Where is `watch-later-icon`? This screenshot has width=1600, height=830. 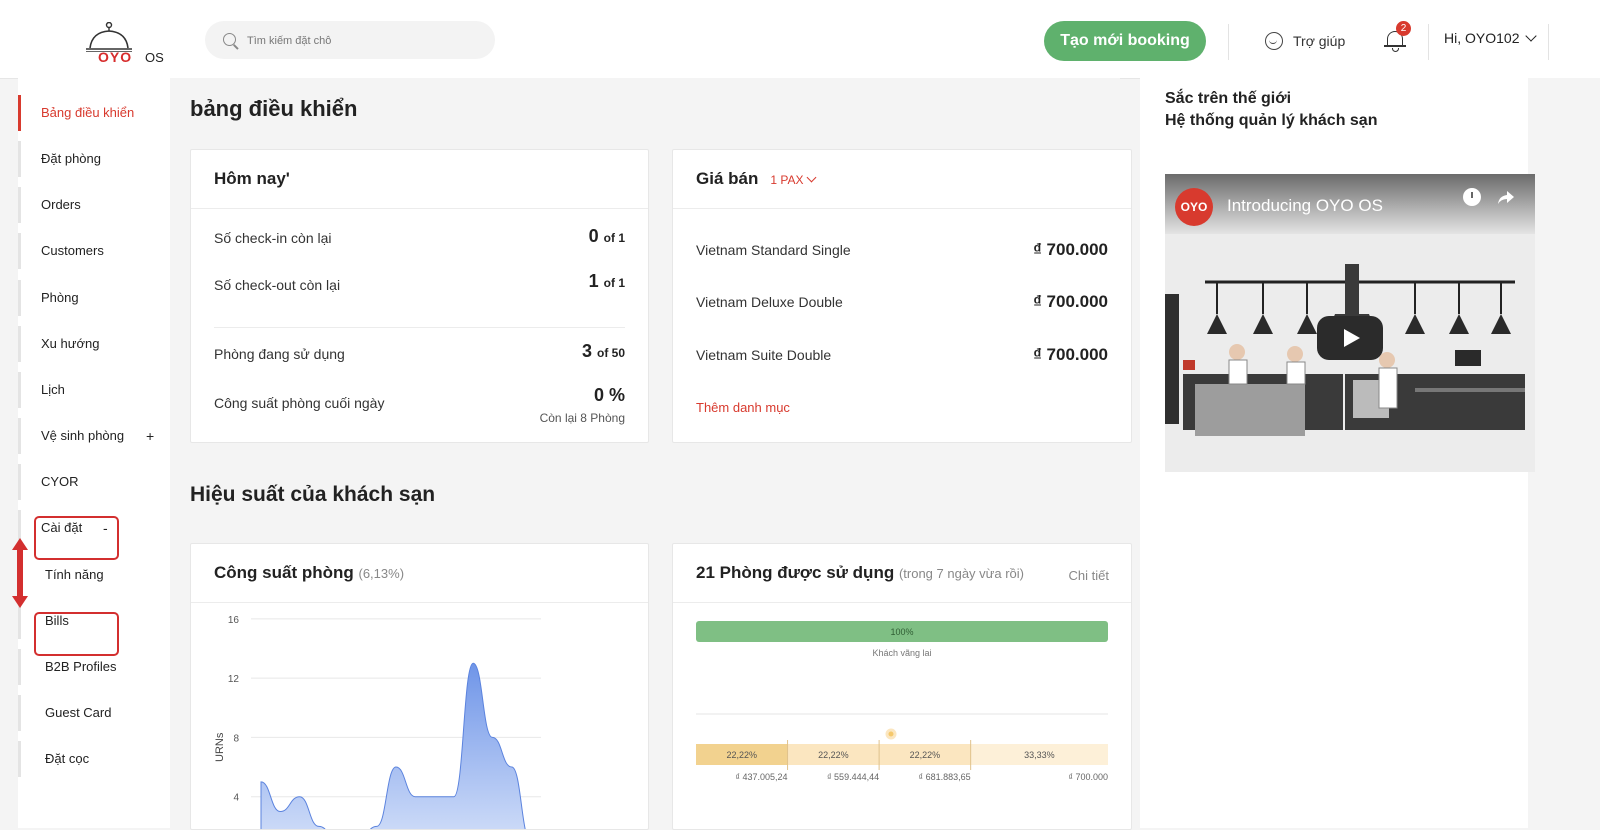 watch-later-icon is located at coordinates (1472, 197).